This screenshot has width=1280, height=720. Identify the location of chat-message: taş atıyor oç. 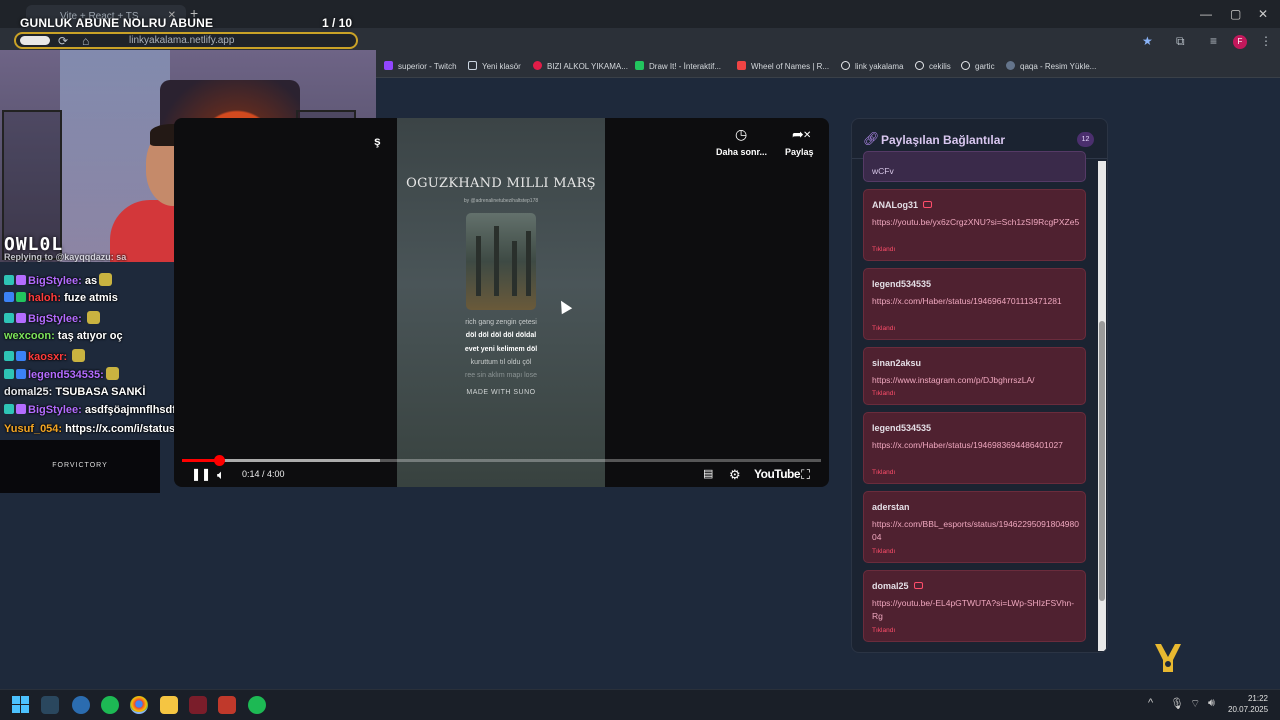
(90, 336).